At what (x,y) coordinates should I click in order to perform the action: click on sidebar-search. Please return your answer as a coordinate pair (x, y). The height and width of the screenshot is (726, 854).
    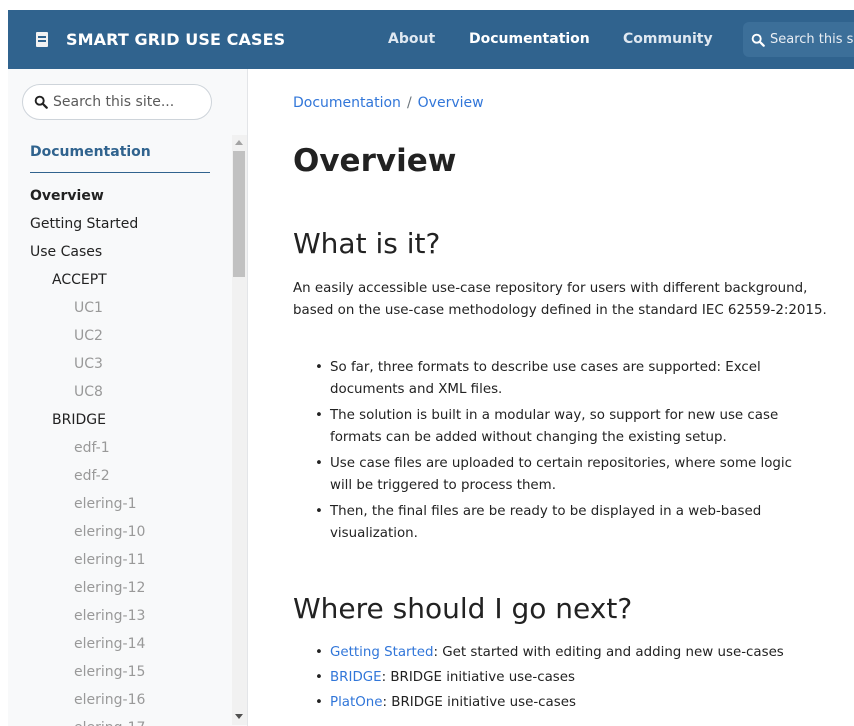
    Looking at the image, I should click on (117, 102).